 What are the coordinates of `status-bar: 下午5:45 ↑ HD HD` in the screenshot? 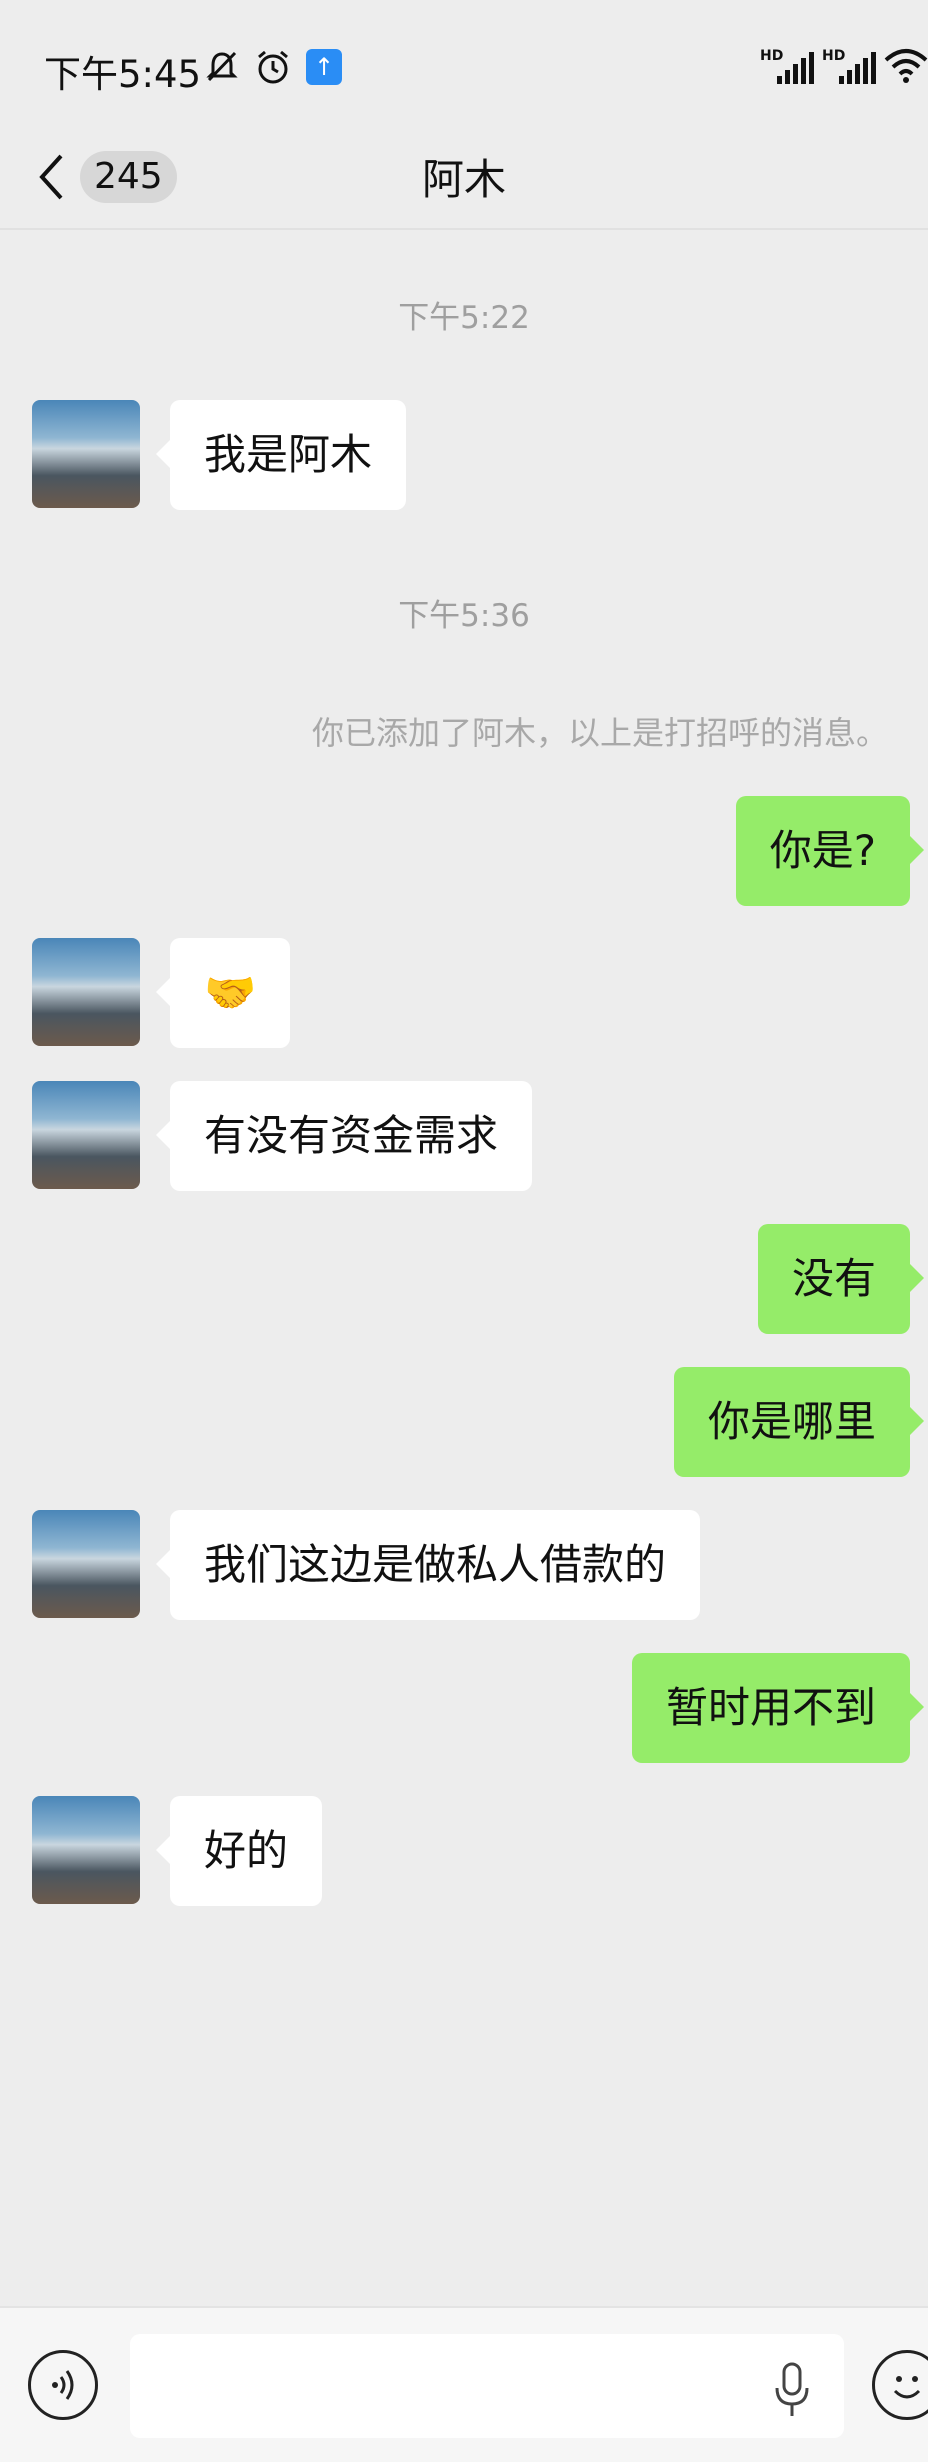 It's located at (464, 66).